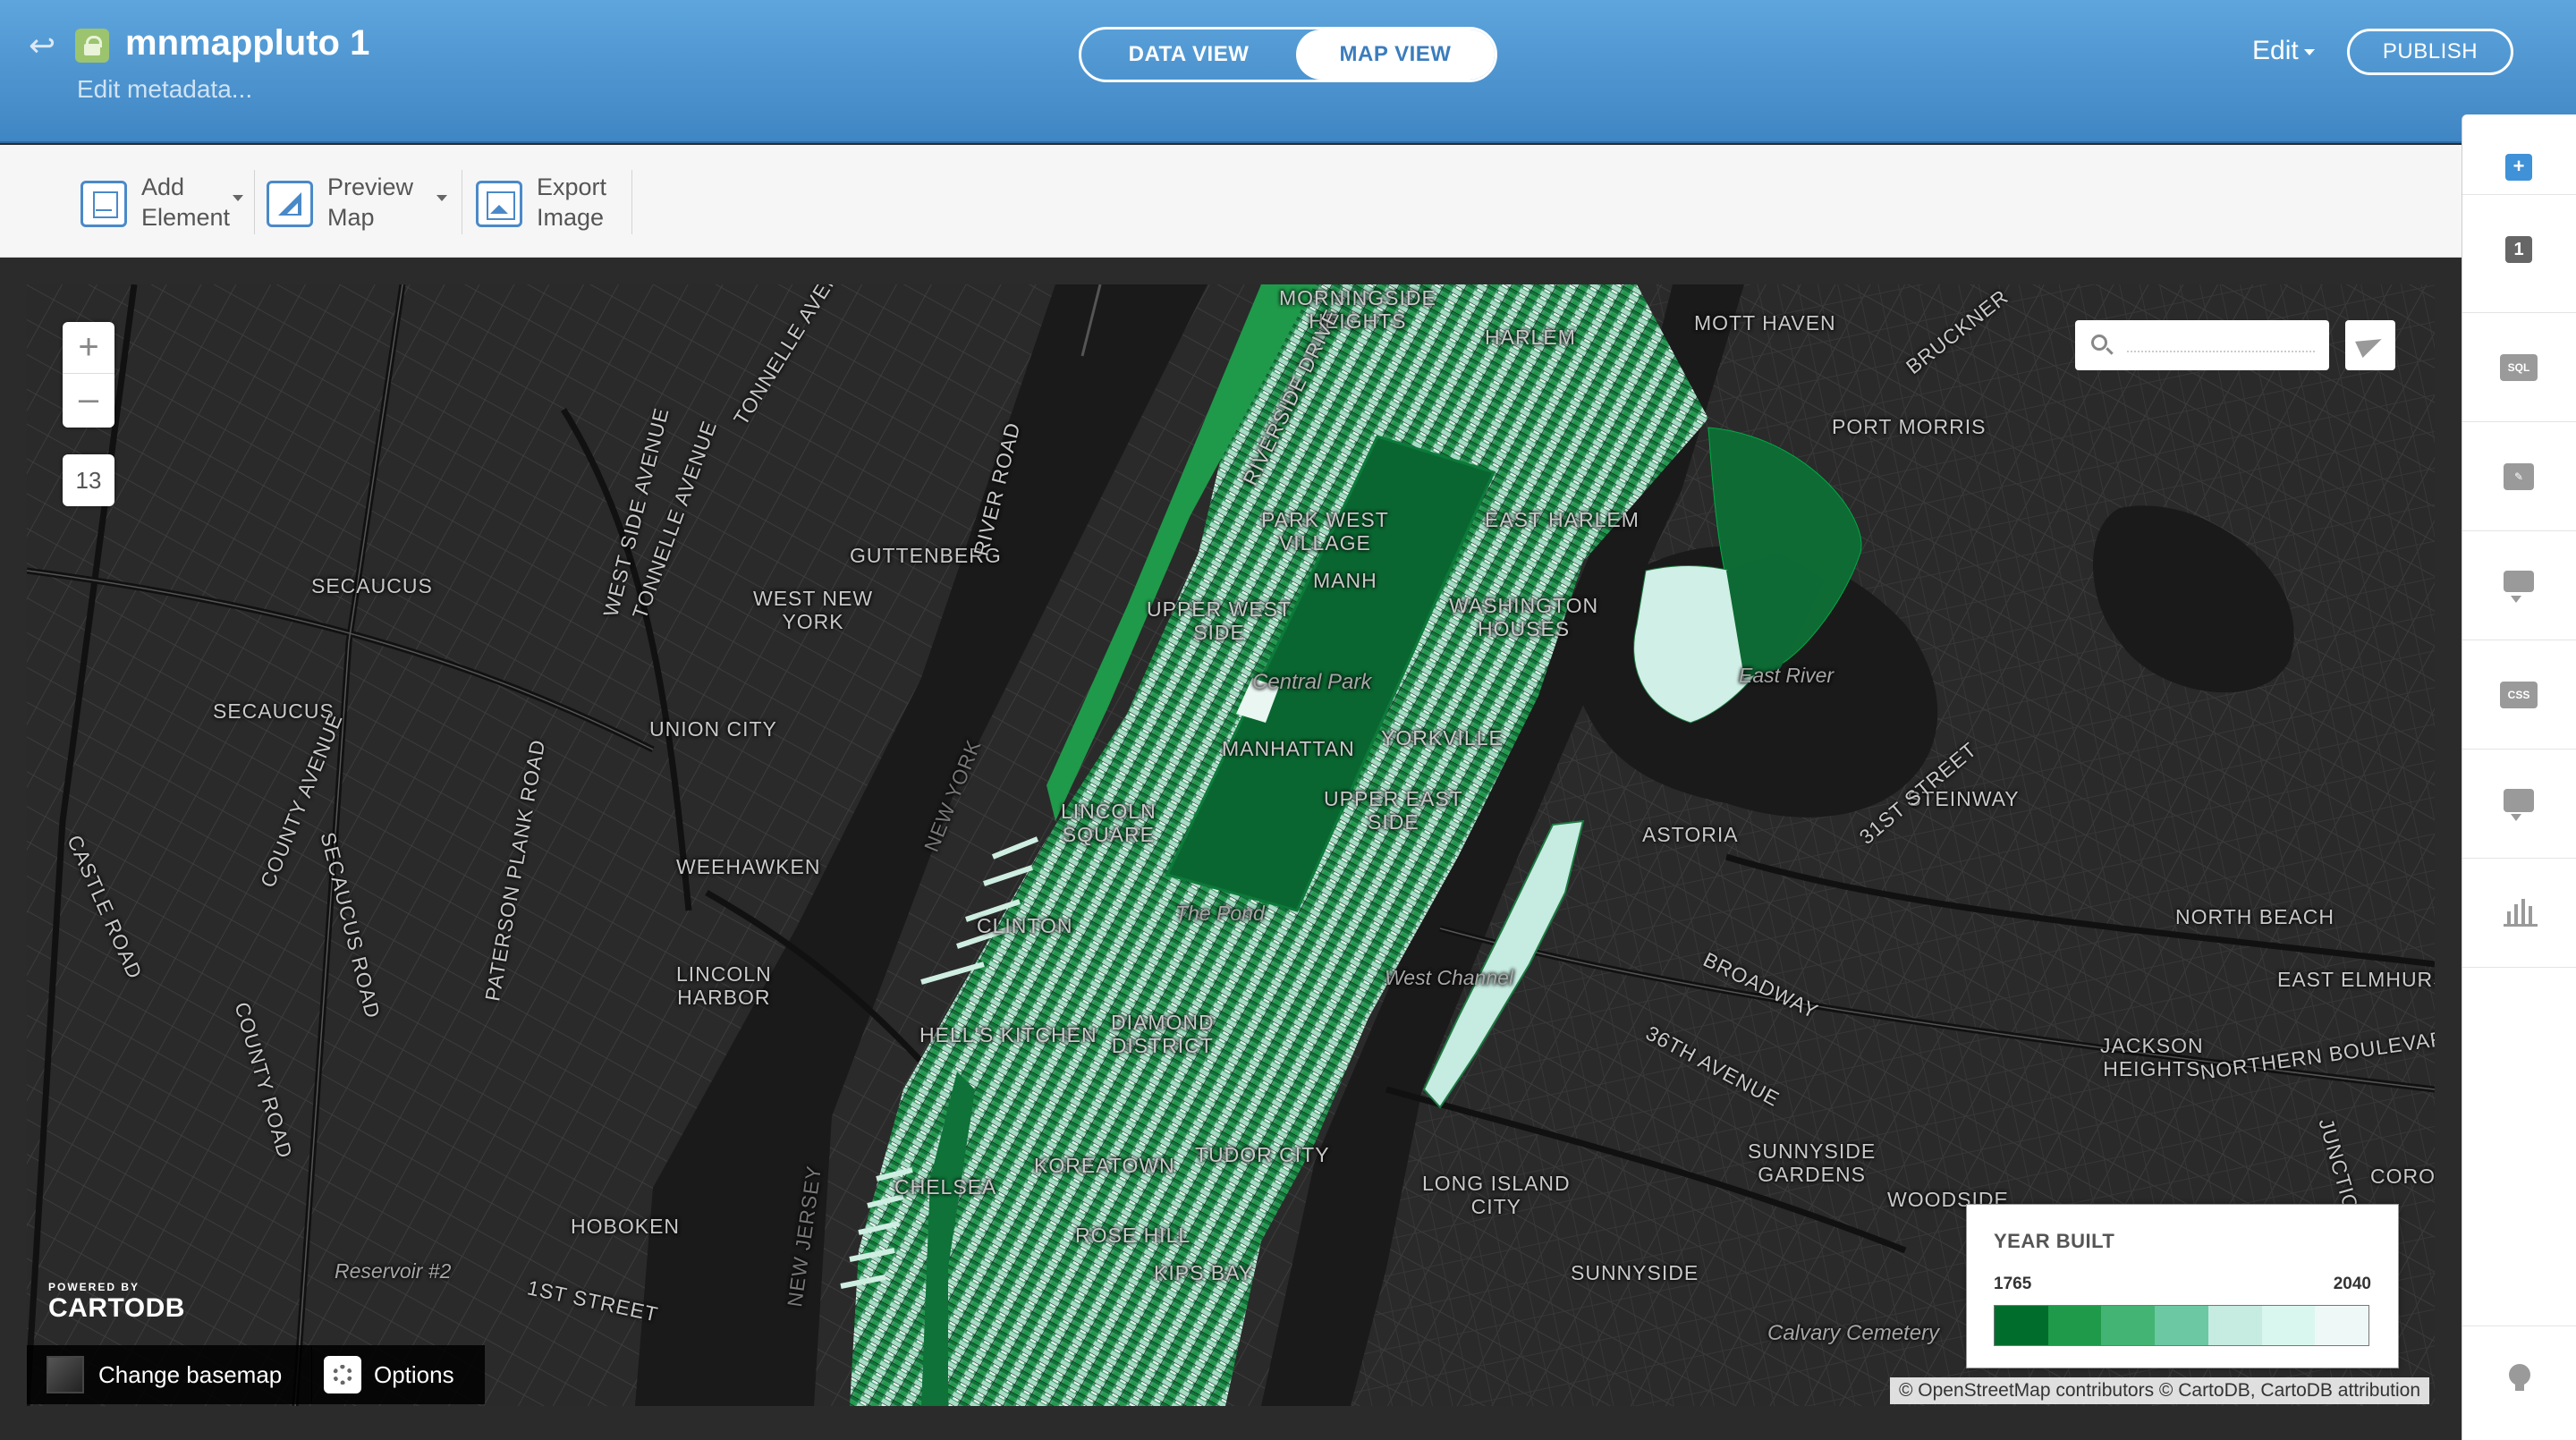  I want to click on zoom-in-button: +, so click(88, 348).